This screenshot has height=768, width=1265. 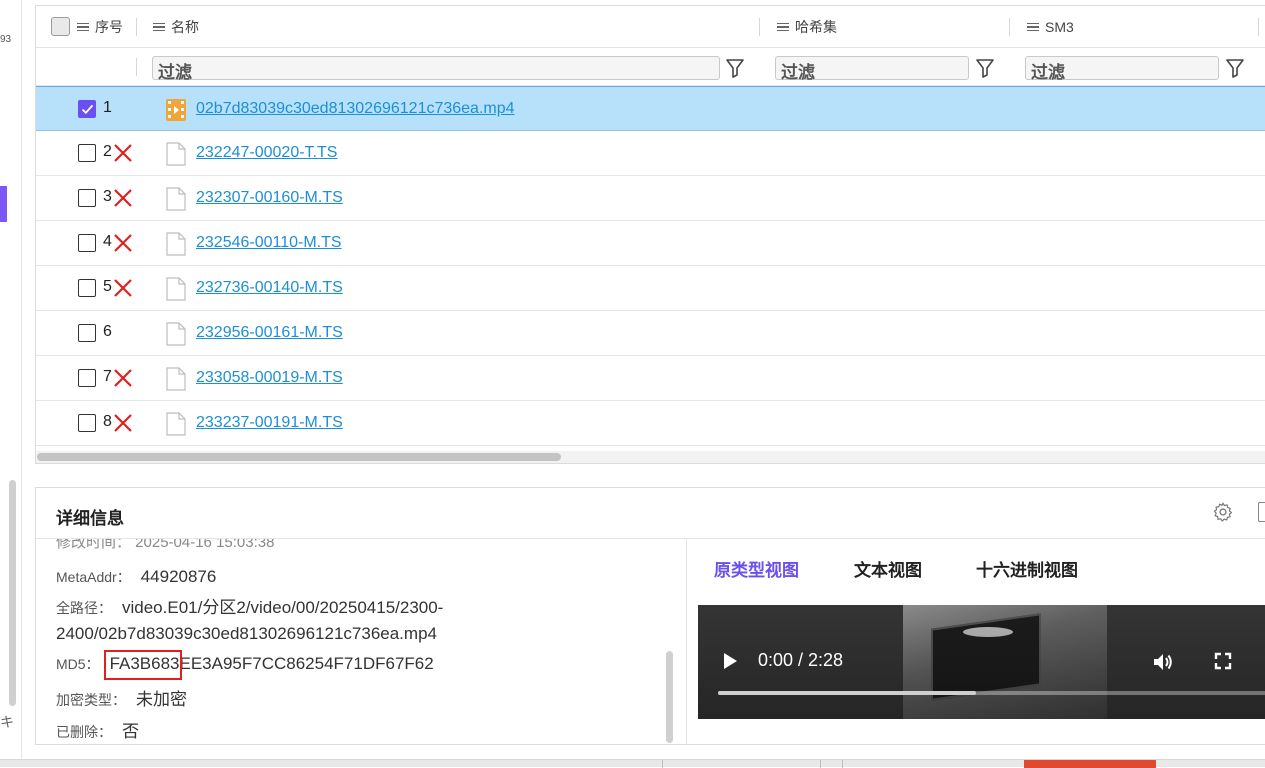 What do you see at coordinates (6, 39) in the screenshot?
I see `left-text-fragment: 93` at bounding box center [6, 39].